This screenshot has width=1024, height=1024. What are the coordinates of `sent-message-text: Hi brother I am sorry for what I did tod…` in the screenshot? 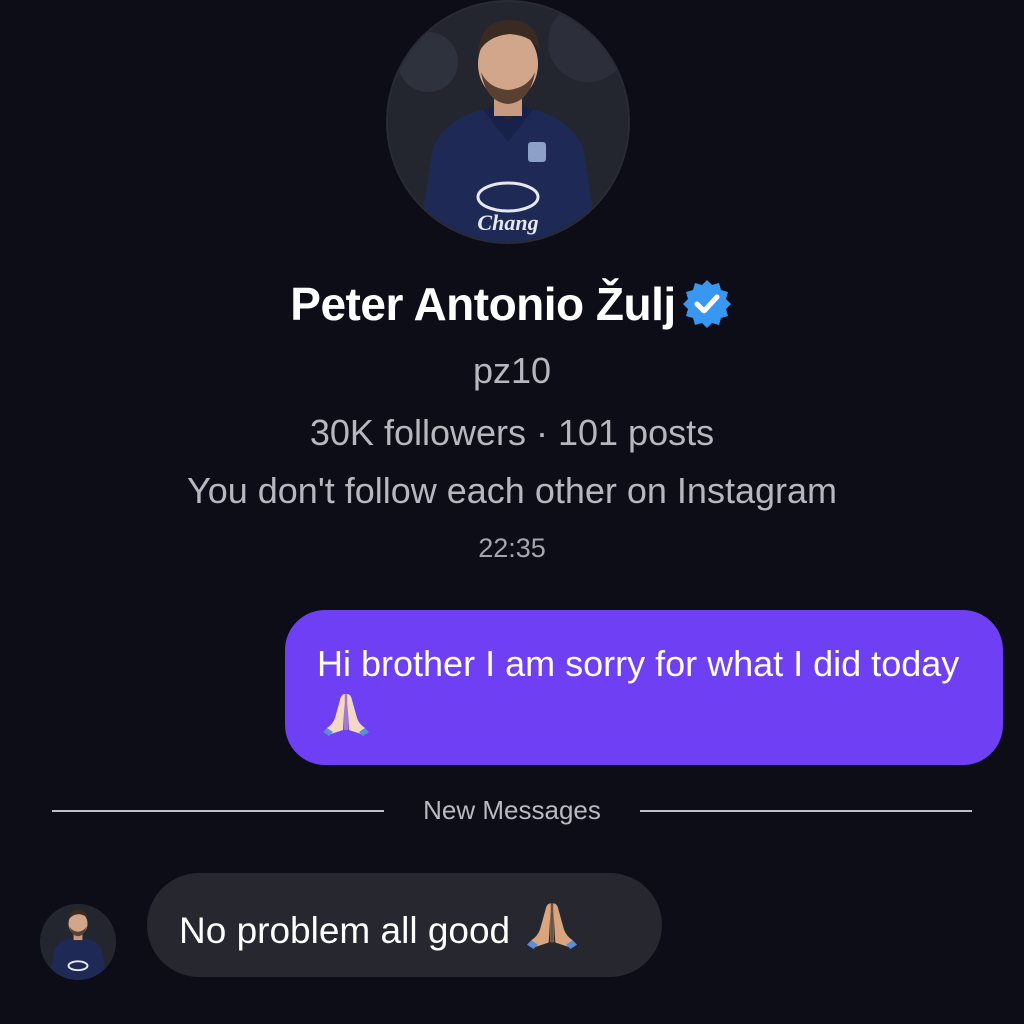 It's located at (638, 663).